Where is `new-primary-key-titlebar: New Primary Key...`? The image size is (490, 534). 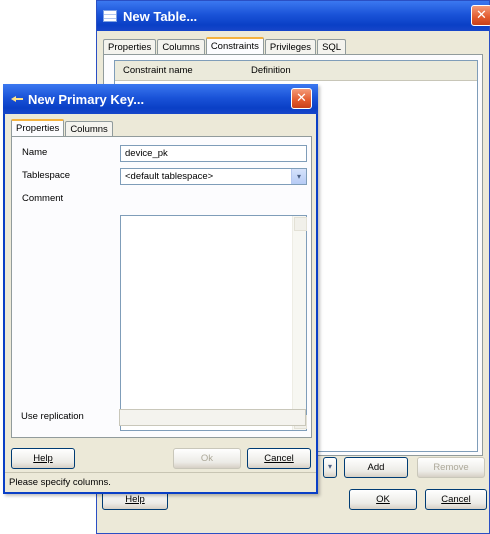
new-primary-key-titlebar: New Primary Key... is located at coordinates (160, 99).